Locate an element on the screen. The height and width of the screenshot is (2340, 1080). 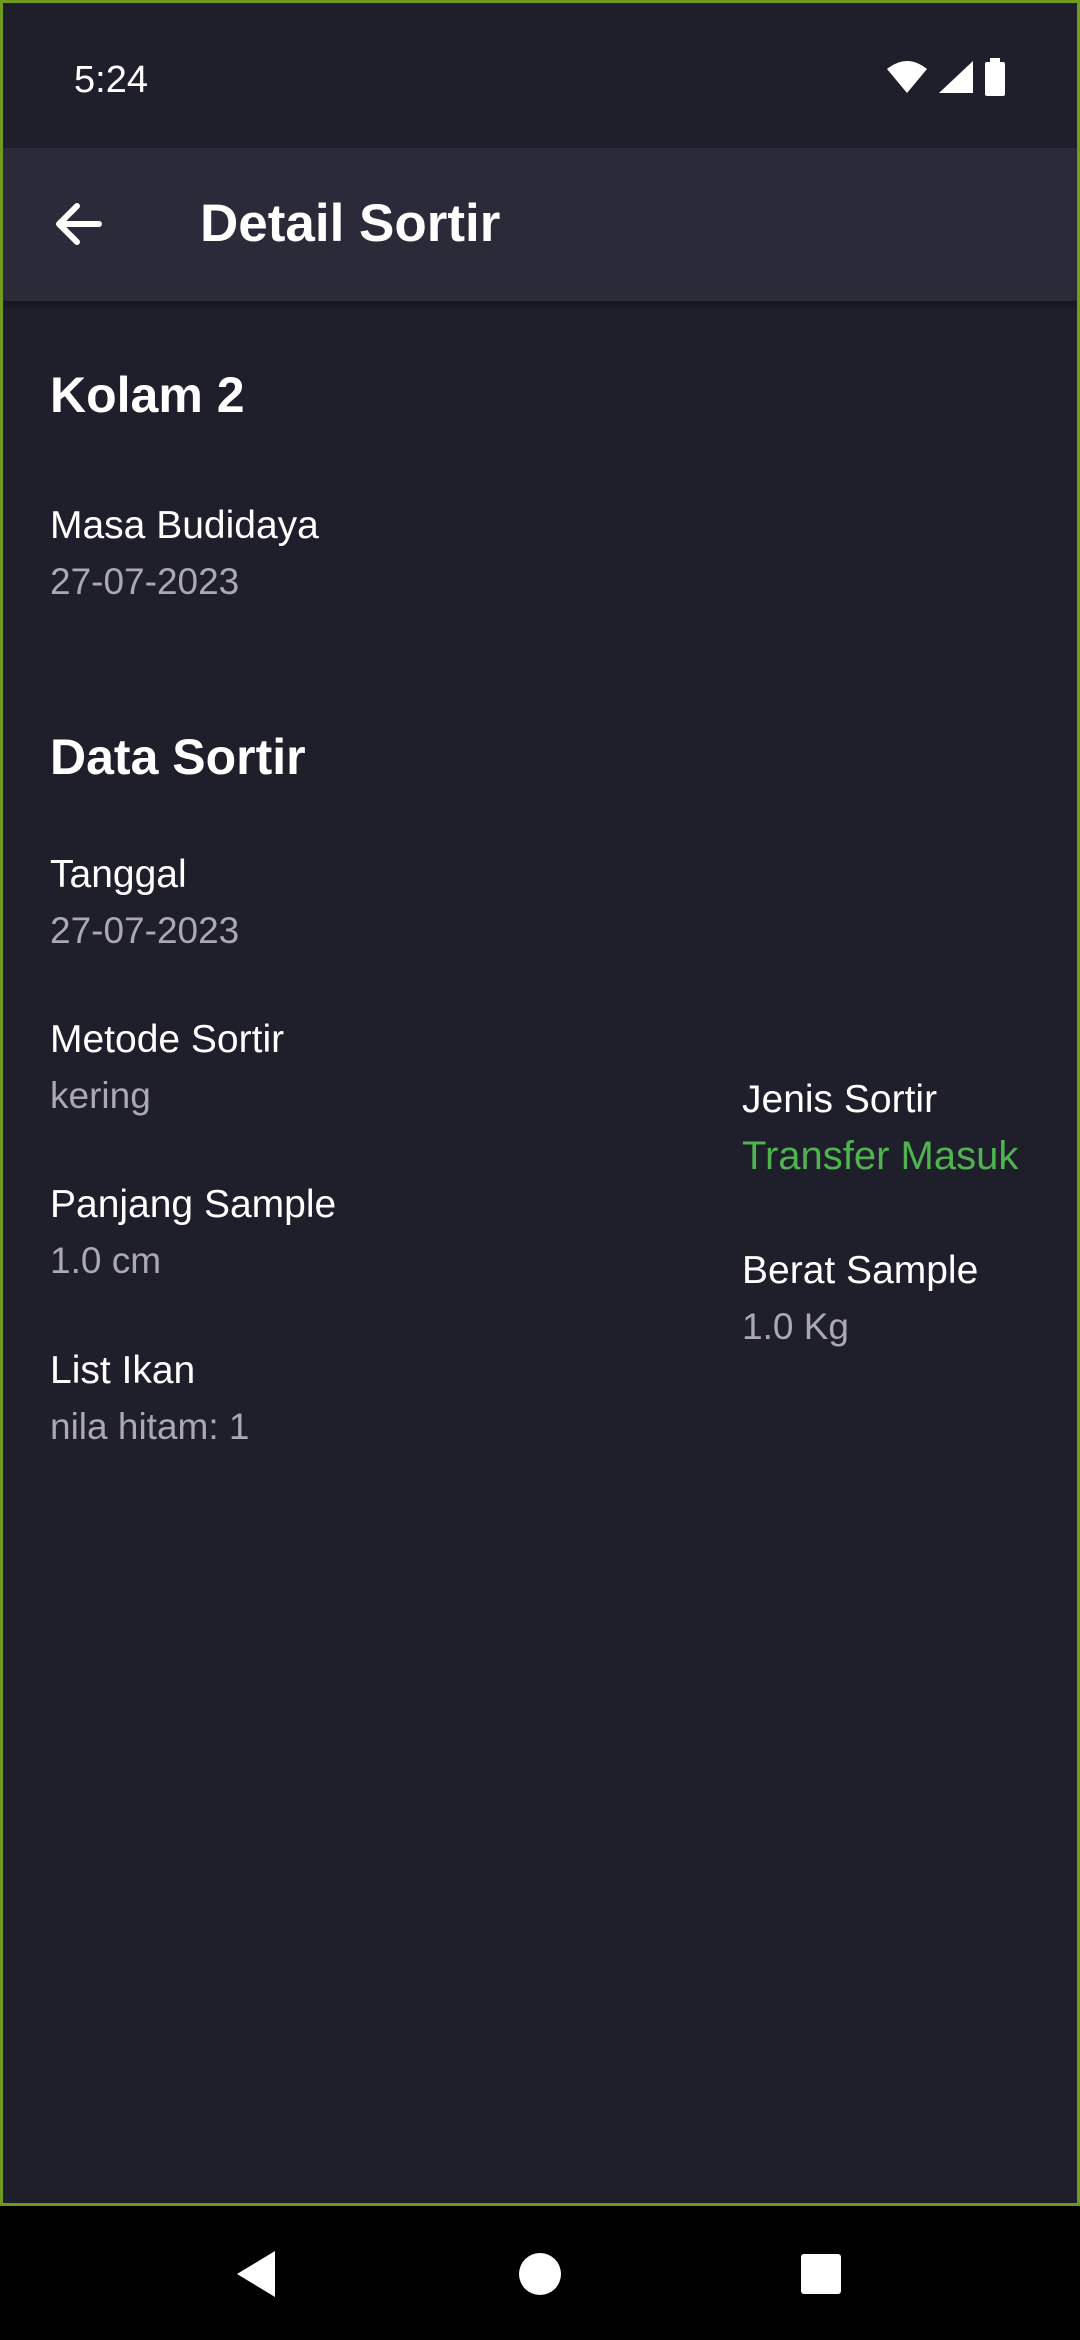
nav-recents-icon is located at coordinates (821, 2276).